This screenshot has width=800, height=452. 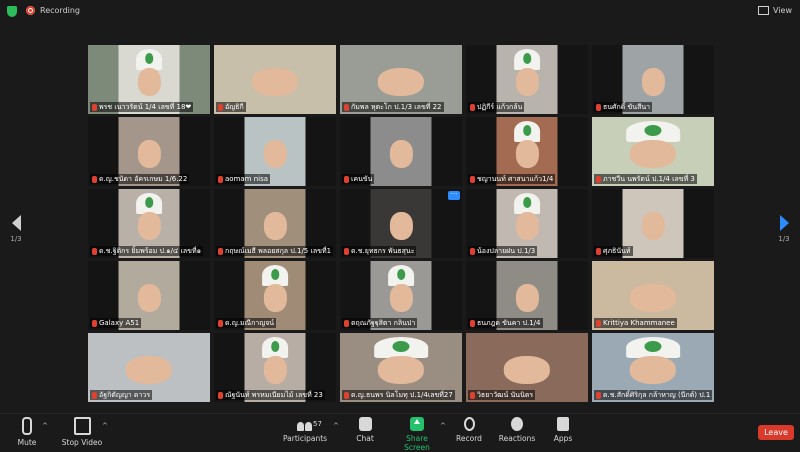 I want to click on participant-name: ภาชวีน นพรัตน์ ป.1/4 เลขที่ 3, so click(x=649, y=178).